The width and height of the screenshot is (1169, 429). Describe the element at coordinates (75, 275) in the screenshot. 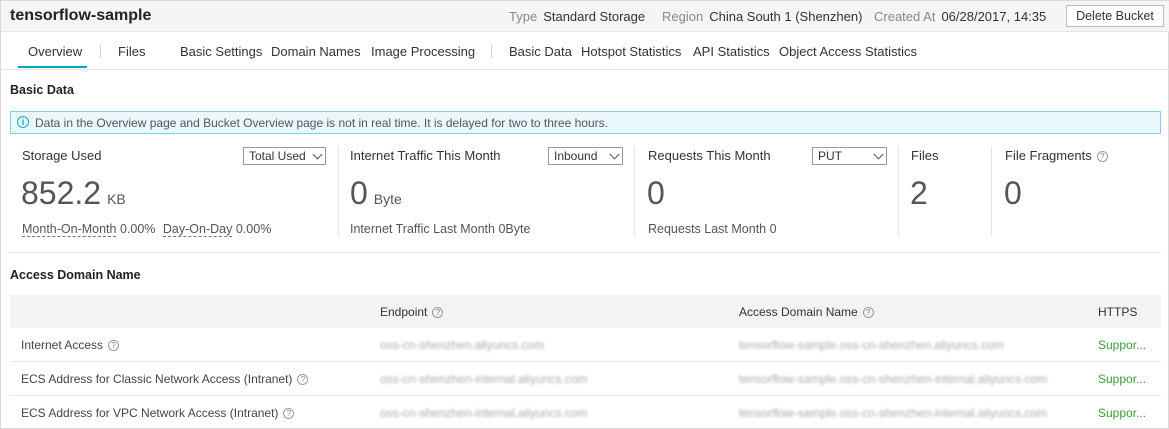

I see `access-domain-title: Access Domain Name` at that location.